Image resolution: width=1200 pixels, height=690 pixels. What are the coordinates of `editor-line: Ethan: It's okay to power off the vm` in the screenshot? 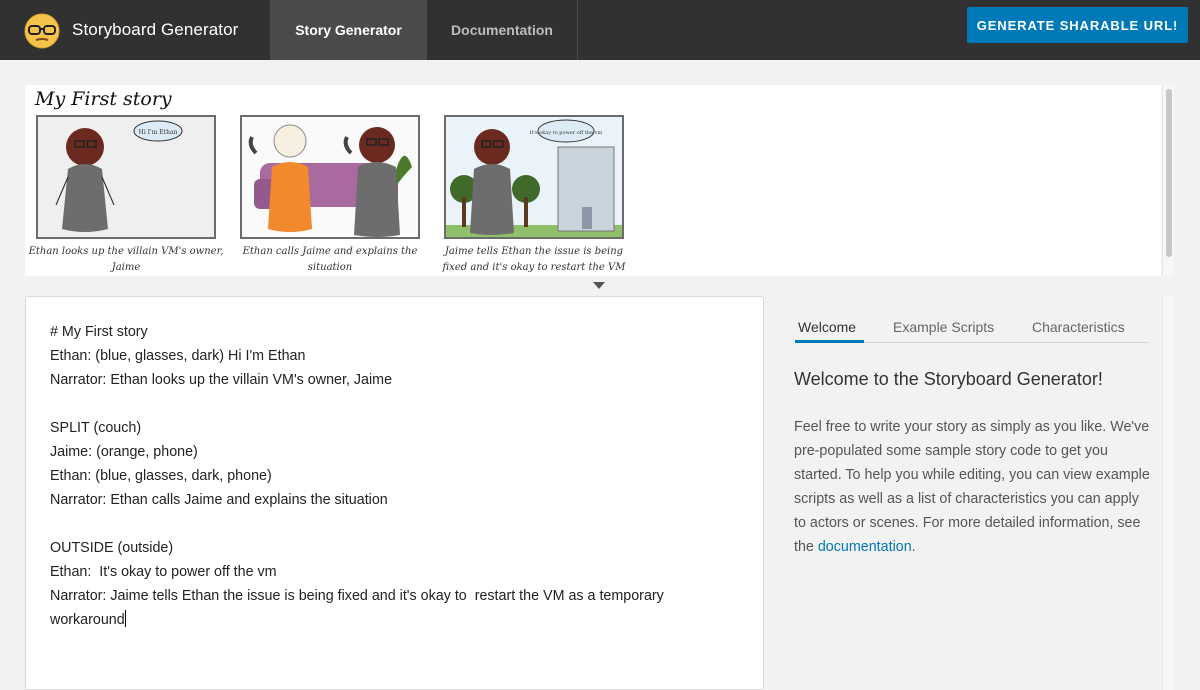 It's located at (163, 572).